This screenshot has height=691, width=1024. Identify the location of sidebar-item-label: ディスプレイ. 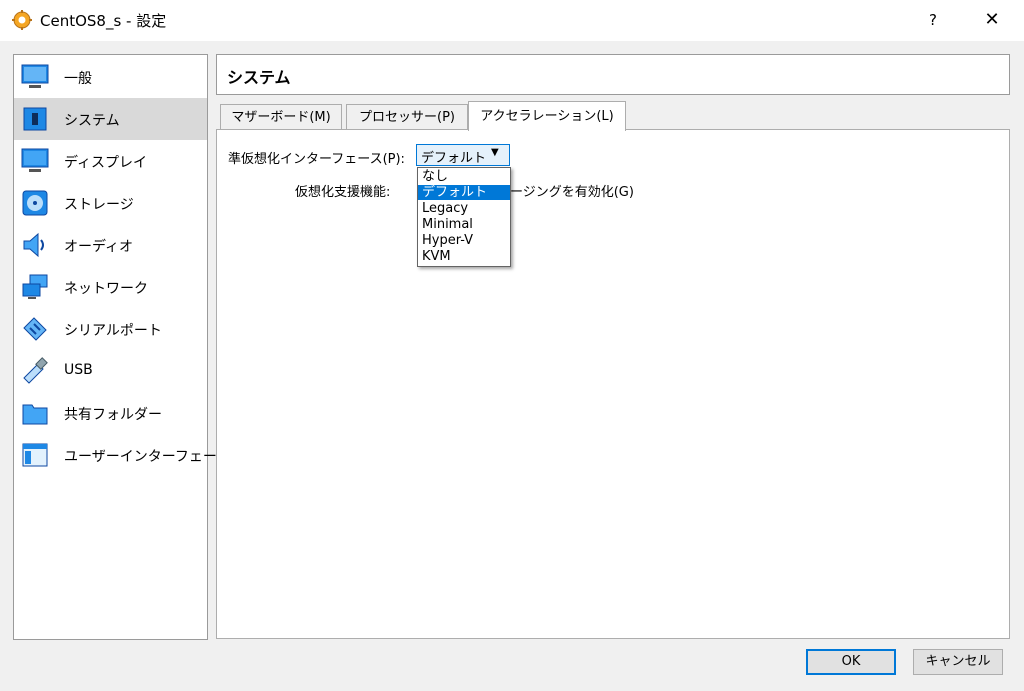
(106, 163).